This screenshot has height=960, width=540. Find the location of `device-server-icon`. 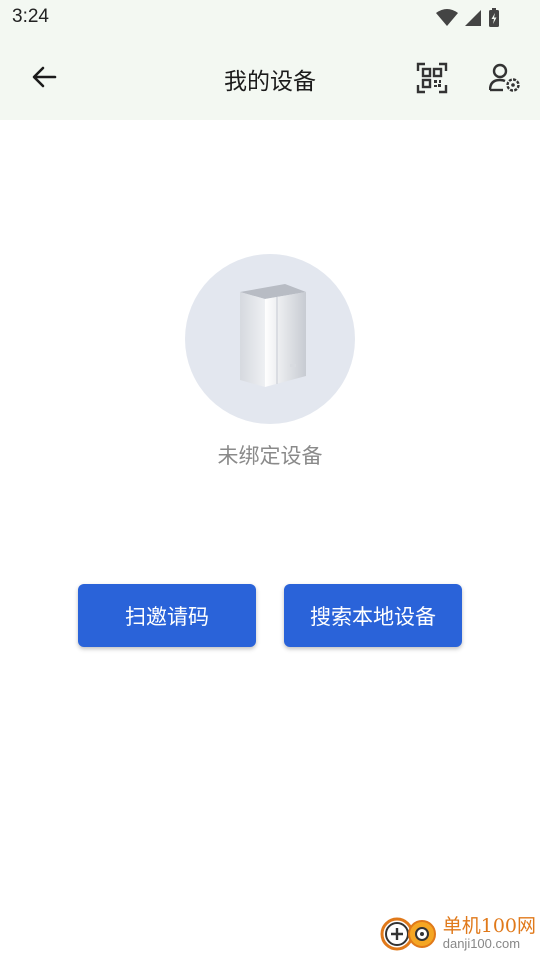

device-server-icon is located at coordinates (270, 339).